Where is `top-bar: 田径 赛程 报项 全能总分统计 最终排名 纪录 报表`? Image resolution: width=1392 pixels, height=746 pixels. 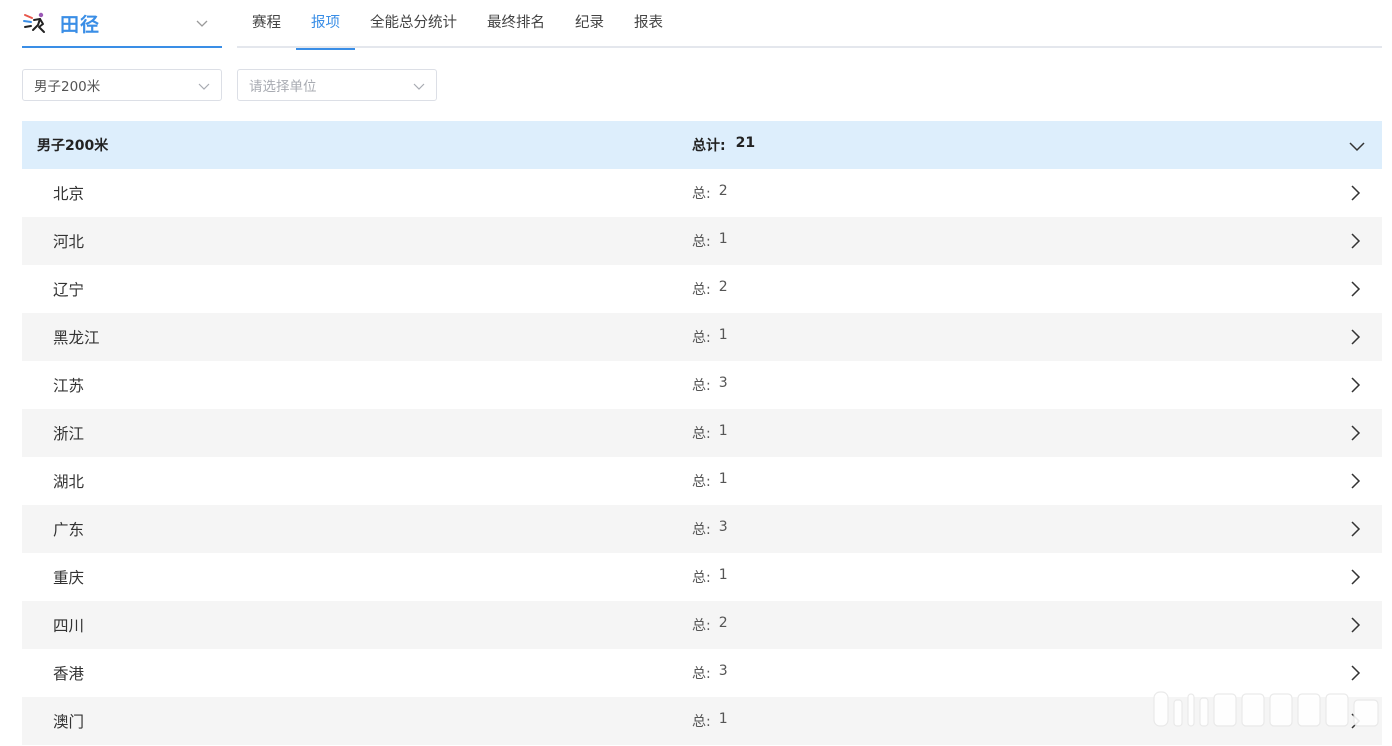 top-bar: 田径 赛程 报项 全能总分统计 最终排名 纪录 报表 is located at coordinates (696, 25).